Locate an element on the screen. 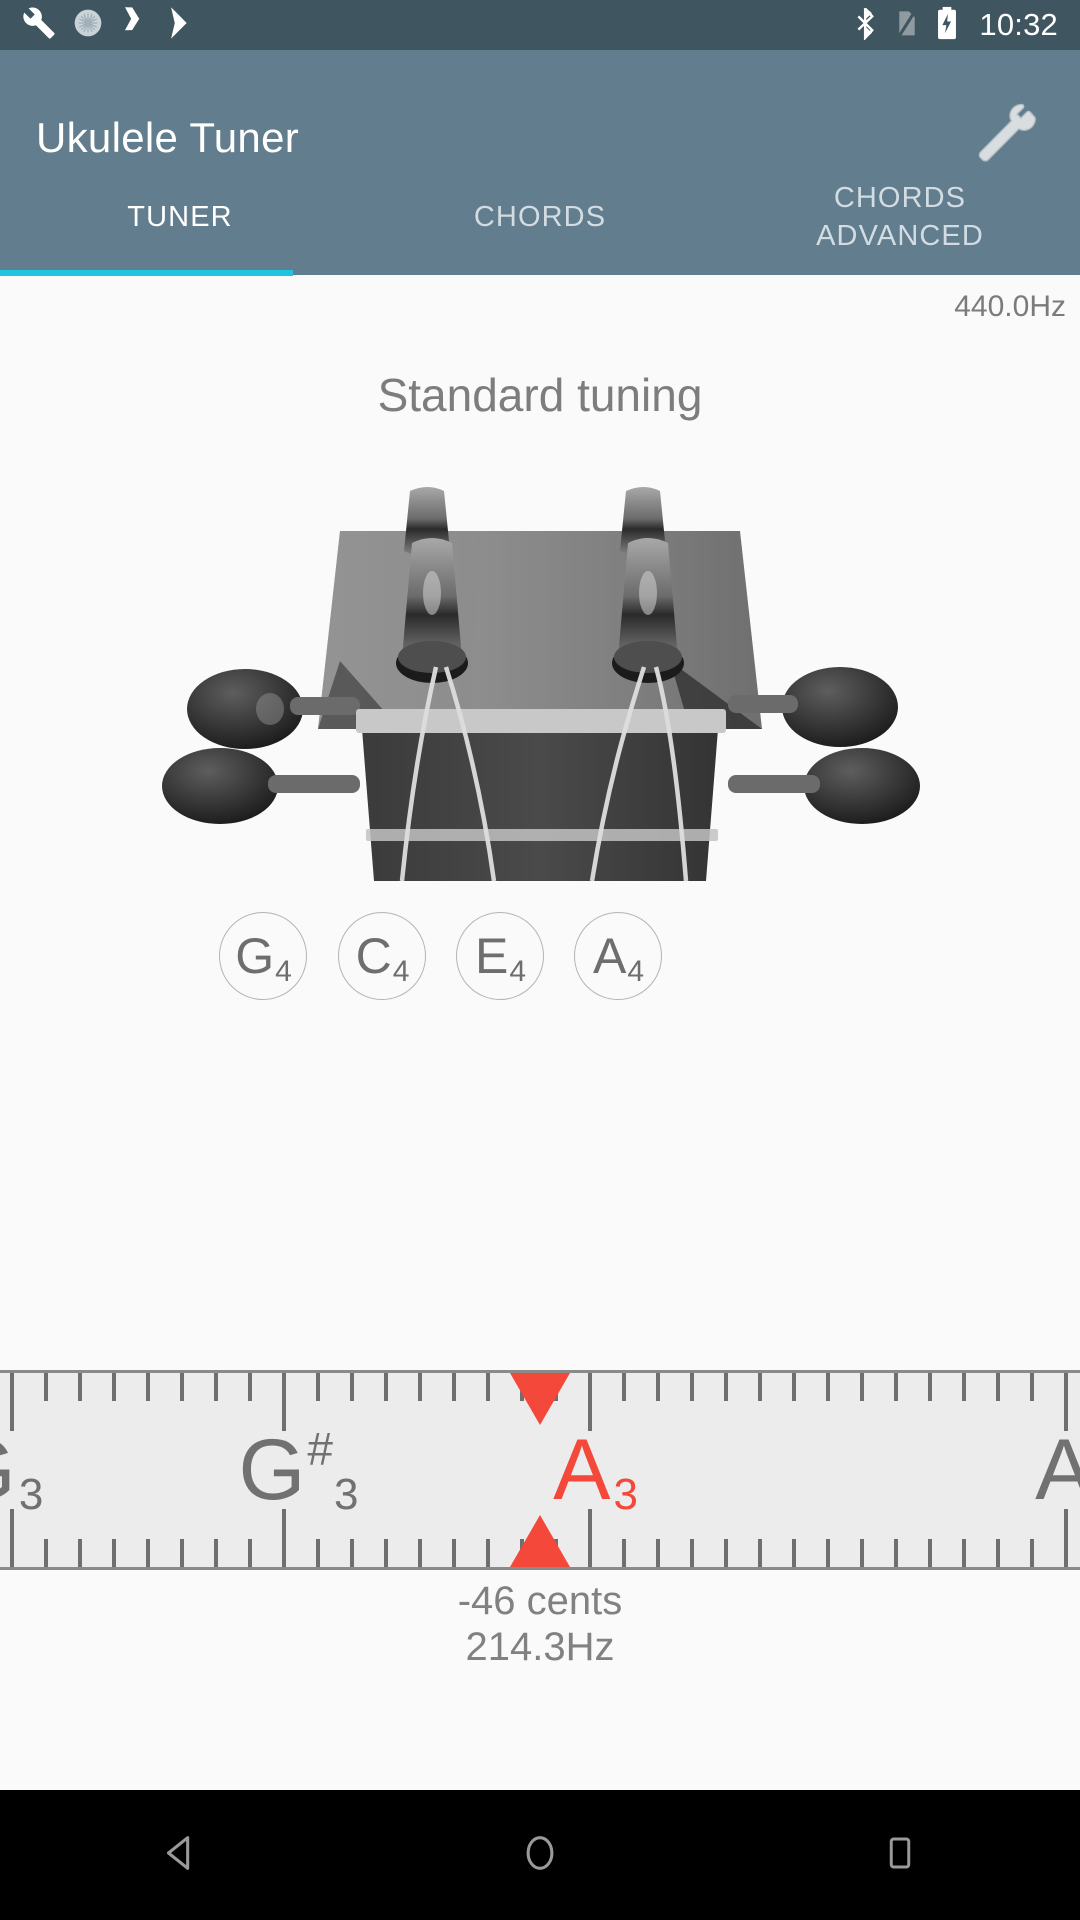 The image size is (1080, 1920). recents-square-icon is located at coordinates (900, 1855).